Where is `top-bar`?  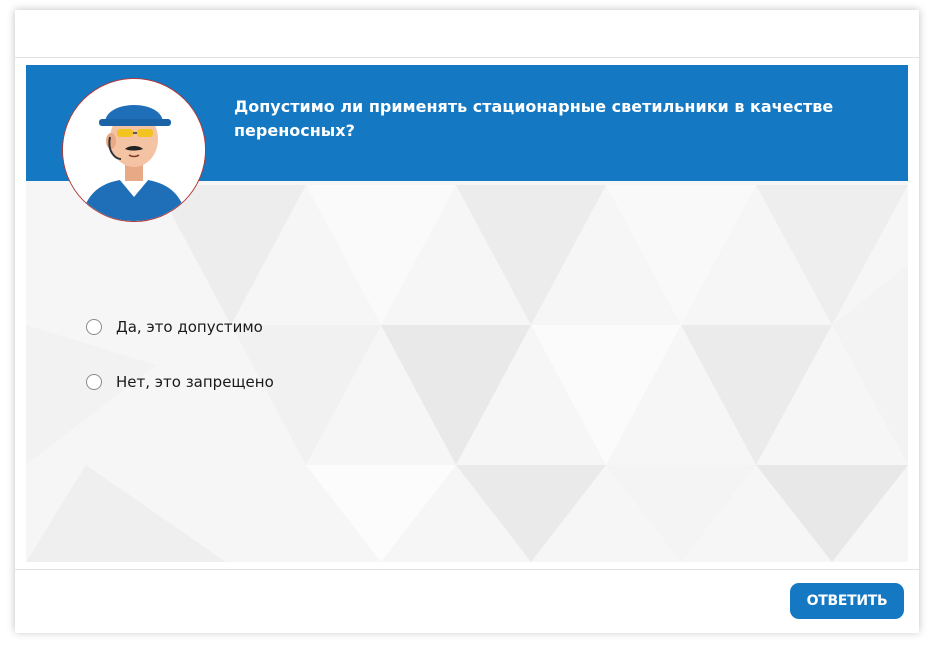 top-bar is located at coordinates (467, 34).